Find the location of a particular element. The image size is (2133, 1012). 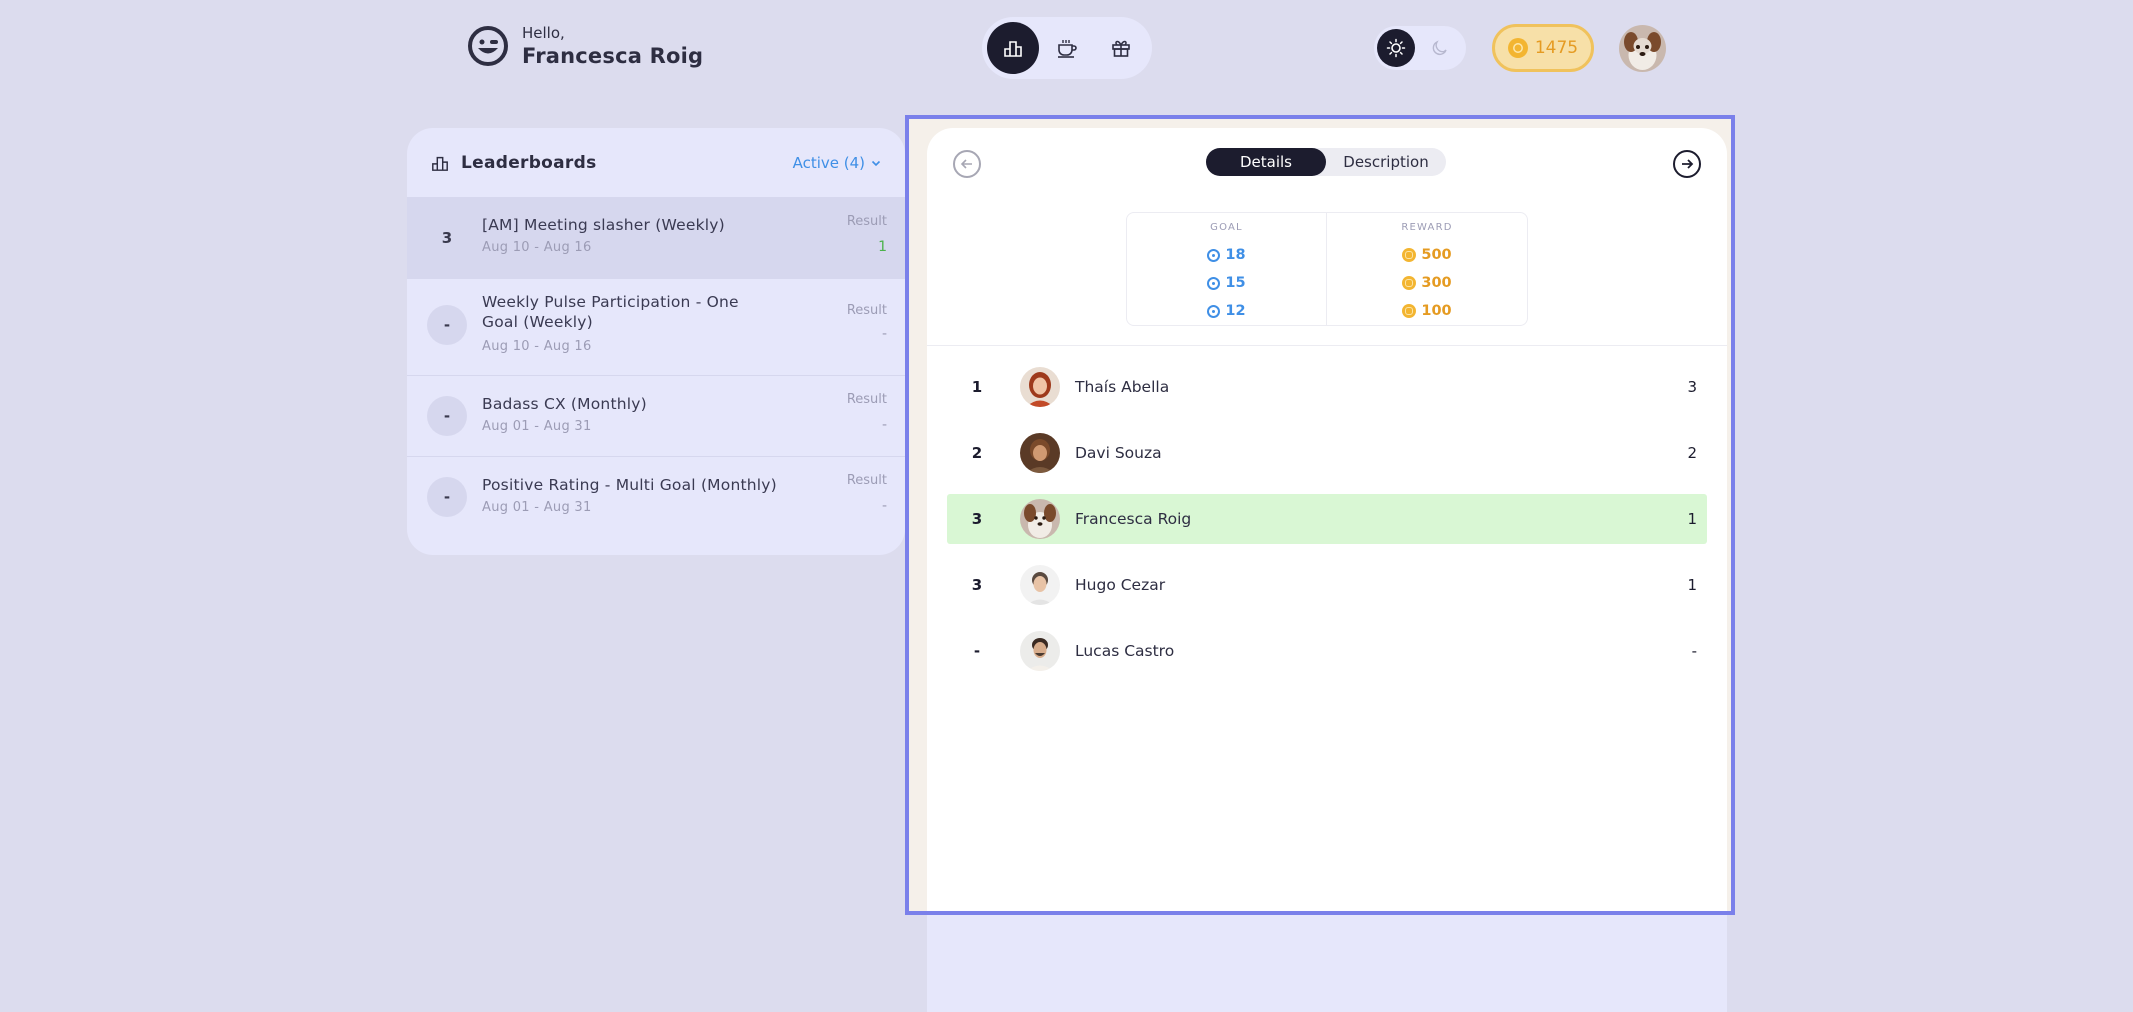

nav-leaderboard-button is located at coordinates (1013, 48).